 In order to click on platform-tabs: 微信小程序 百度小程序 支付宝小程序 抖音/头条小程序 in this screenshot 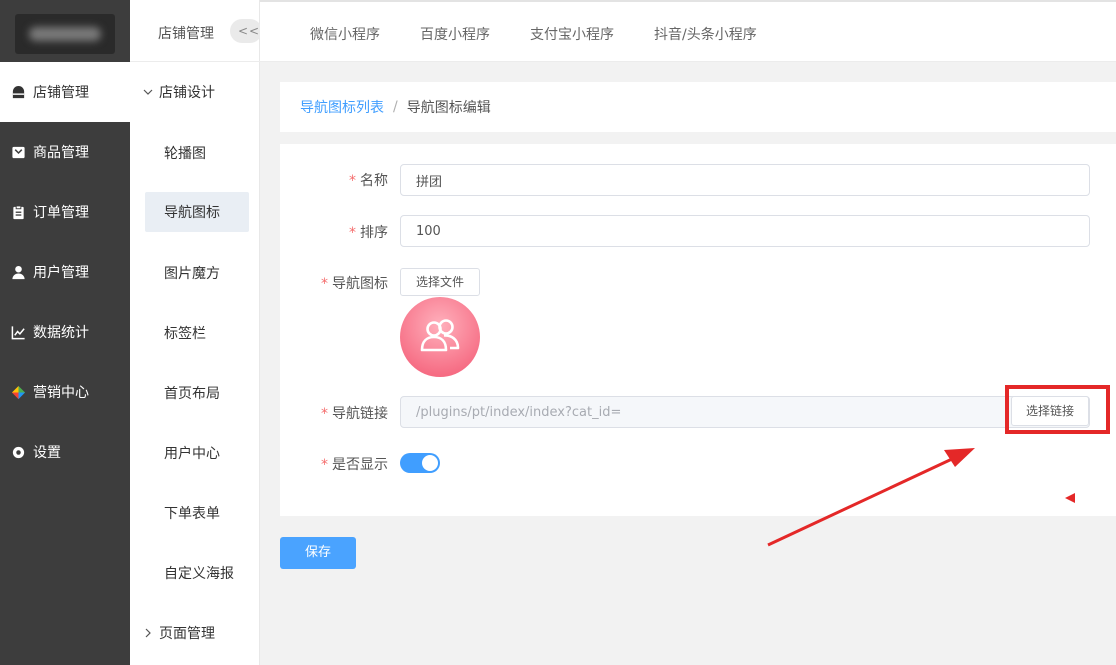, I will do `click(688, 31)`.